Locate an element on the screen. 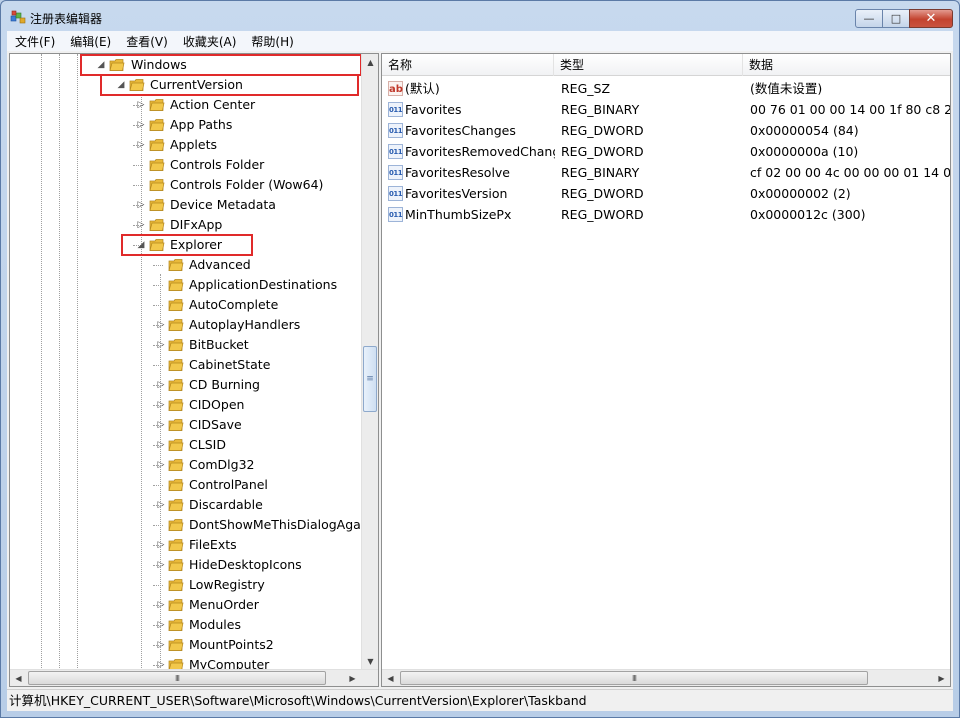 This screenshot has height=718, width=960. tree-node: ▷ DIFxApp is located at coordinates (186, 225).